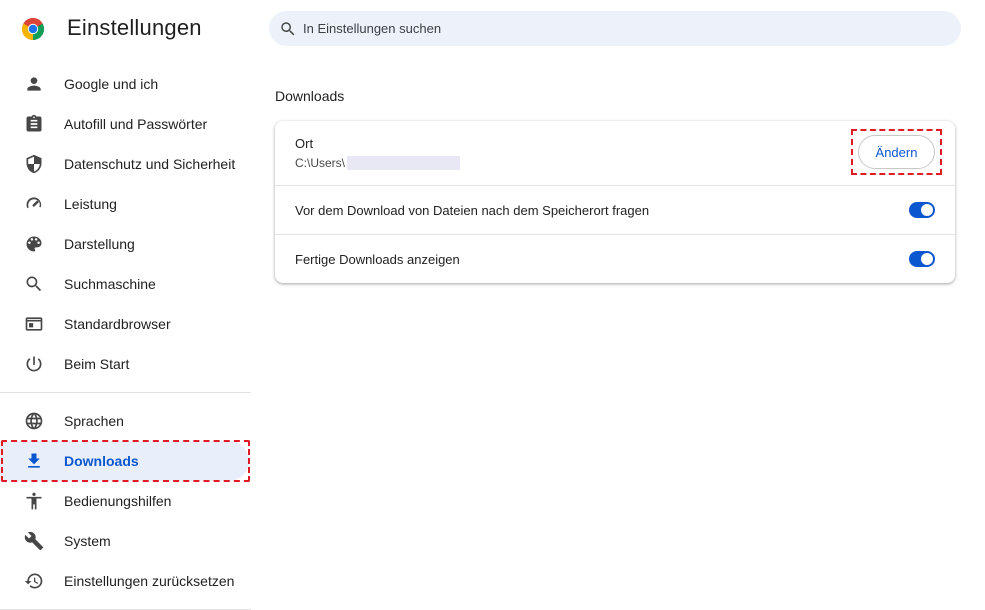 The width and height of the screenshot is (985, 610). What do you see at coordinates (125, 421) in the screenshot?
I see `sidebar-item-sprachen: Sprachen` at bounding box center [125, 421].